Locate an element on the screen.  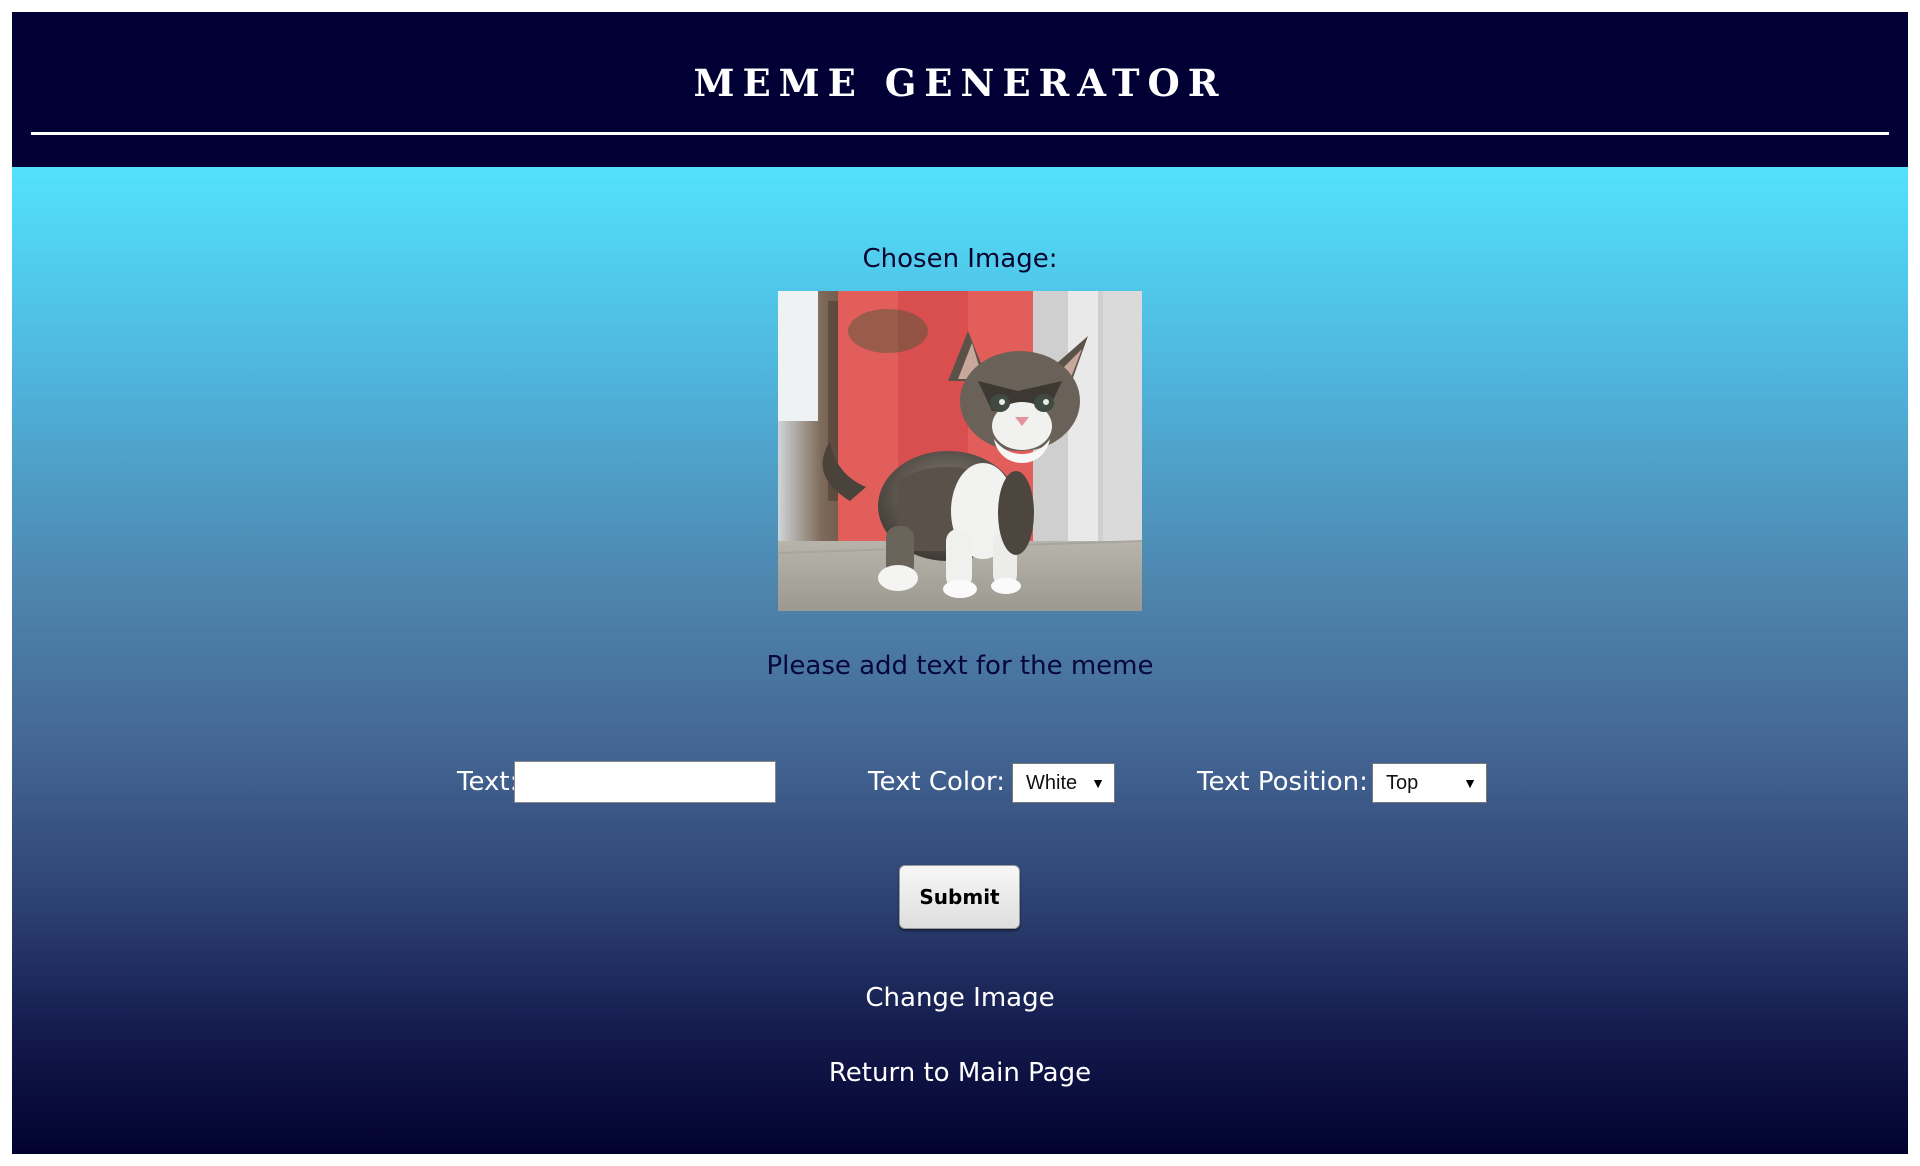
header-divider is located at coordinates (960, 133).